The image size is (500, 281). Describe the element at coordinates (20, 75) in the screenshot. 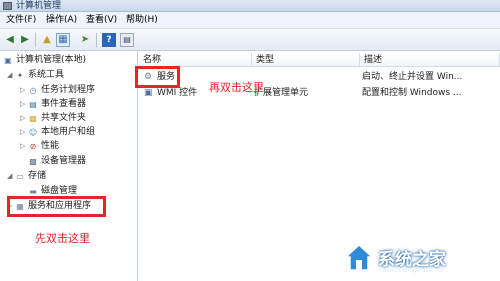

I see `tools-icon: ✦` at that location.